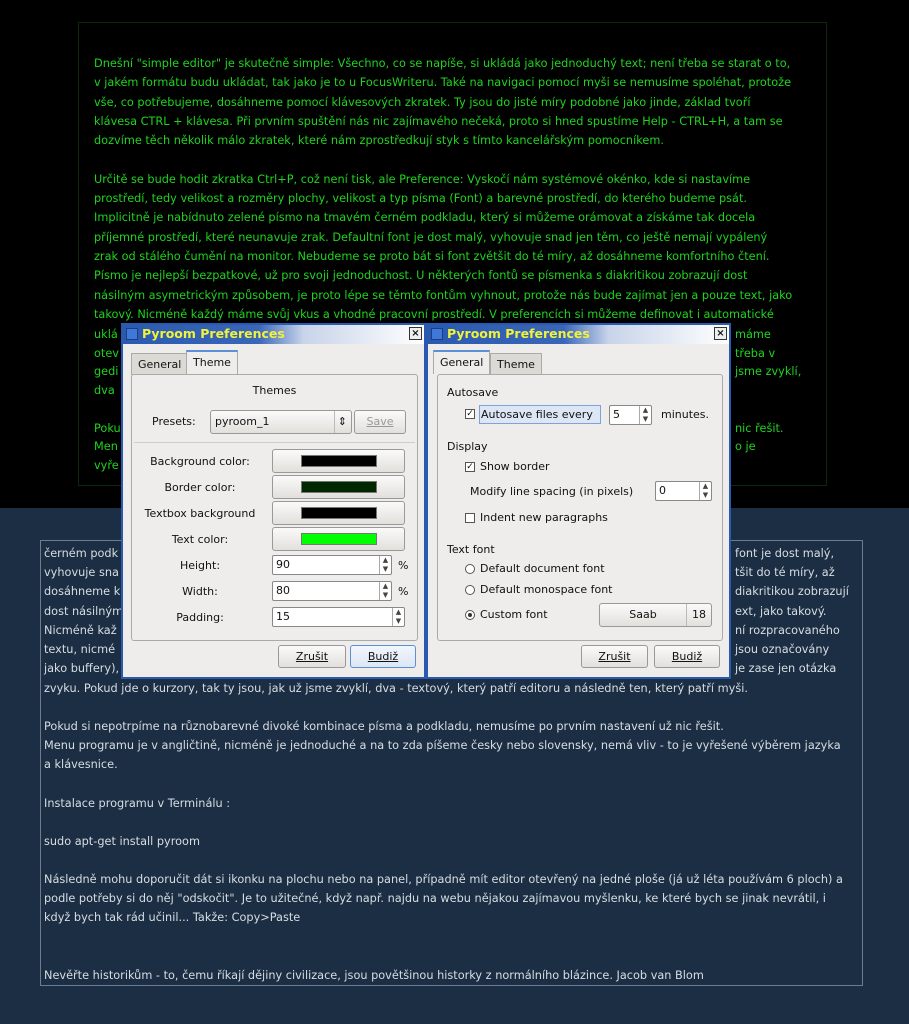 Image resolution: width=909 pixels, height=1024 pixels. What do you see at coordinates (84, 611) in the screenshot?
I see `editor-line-fragment: dost násilným` at bounding box center [84, 611].